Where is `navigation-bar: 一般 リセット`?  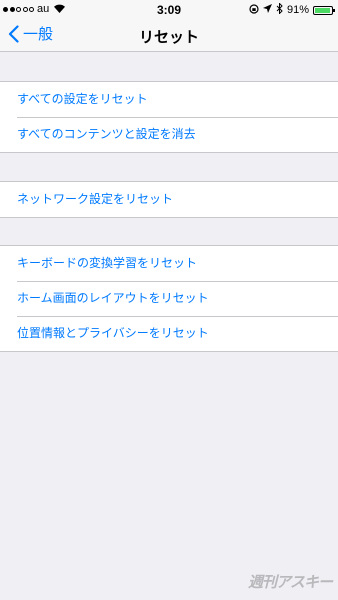
navigation-bar: 一般 リセット is located at coordinates (169, 36).